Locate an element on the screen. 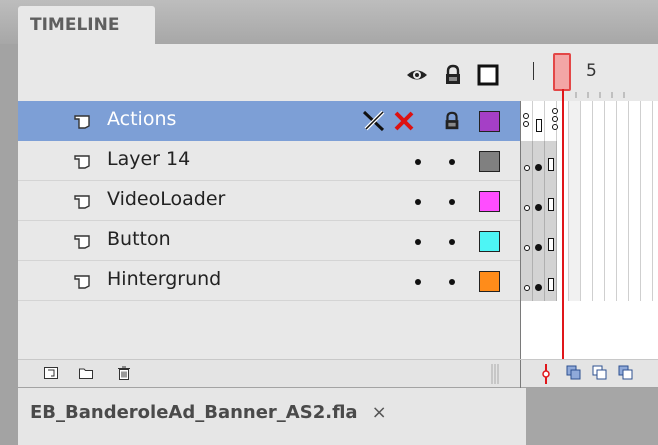 The height and width of the screenshot is (445, 658). pencil-crossed-icon is located at coordinates (374, 121).